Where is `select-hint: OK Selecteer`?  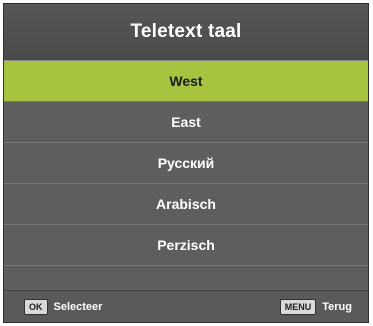
select-hint: OK Selecteer is located at coordinates (63, 307).